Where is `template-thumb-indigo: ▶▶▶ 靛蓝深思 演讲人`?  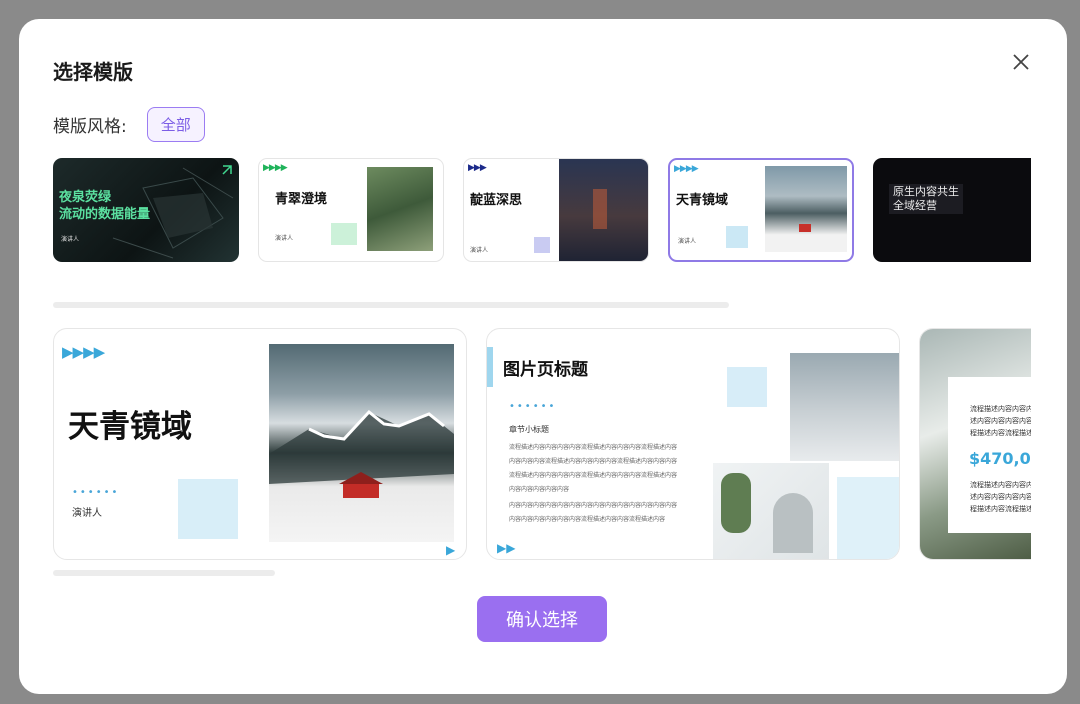 template-thumb-indigo: ▶▶▶ 靛蓝深思 演讲人 is located at coordinates (556, 210).